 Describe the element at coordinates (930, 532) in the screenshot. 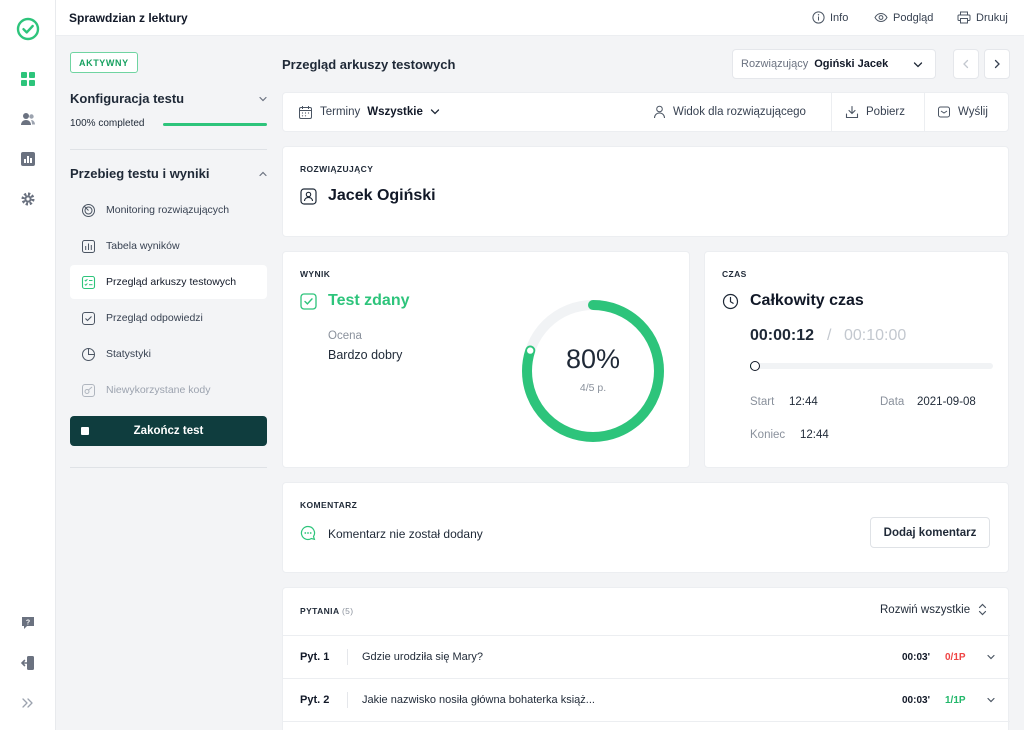

I see `add-comment-button: Dodaj komentarz` at that location.